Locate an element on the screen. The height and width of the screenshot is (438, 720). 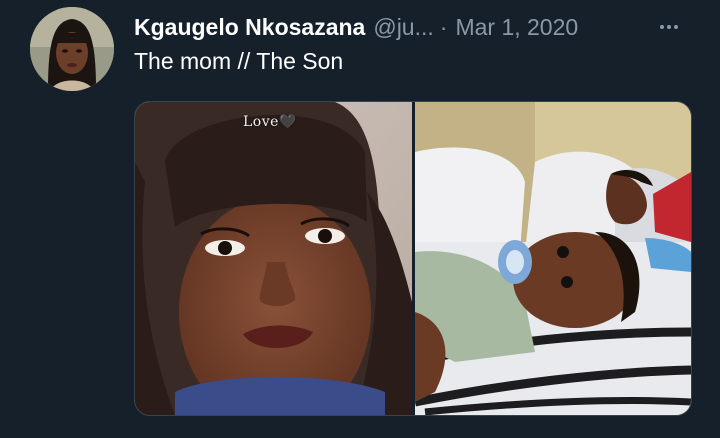
avatar is located at coordinates (72, 49).